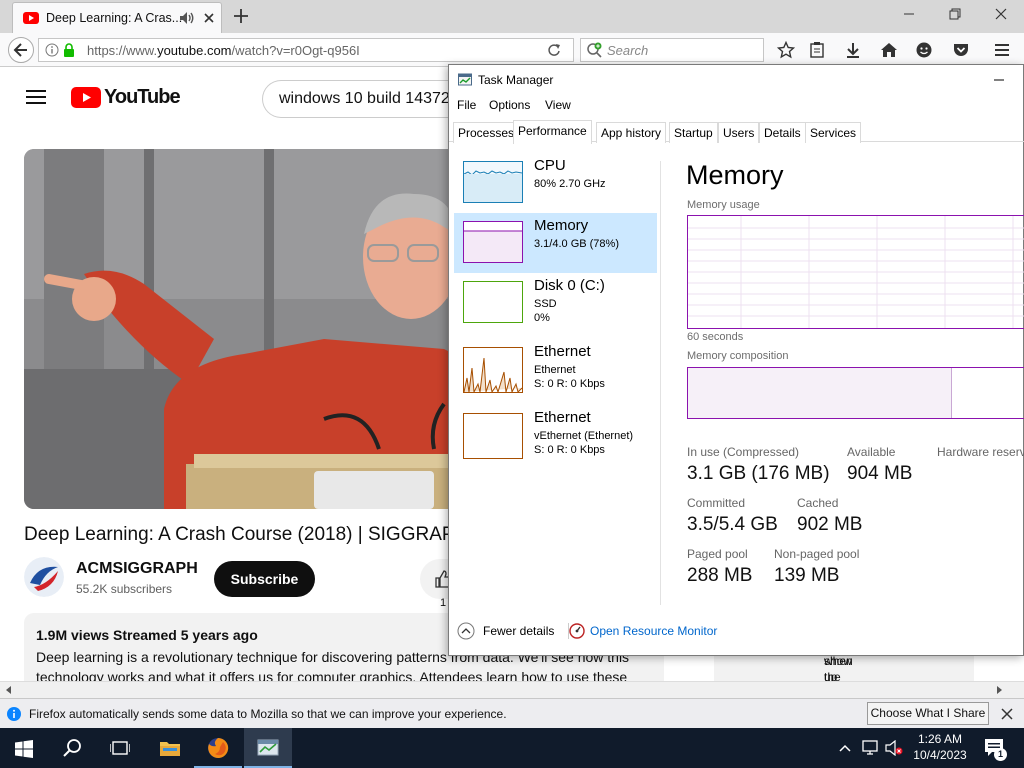 The width and height of the screenshot is (1024, 768). Describe the element at coordinates (558, 105) in the screenshot. I see `menu-view: View` at that location.